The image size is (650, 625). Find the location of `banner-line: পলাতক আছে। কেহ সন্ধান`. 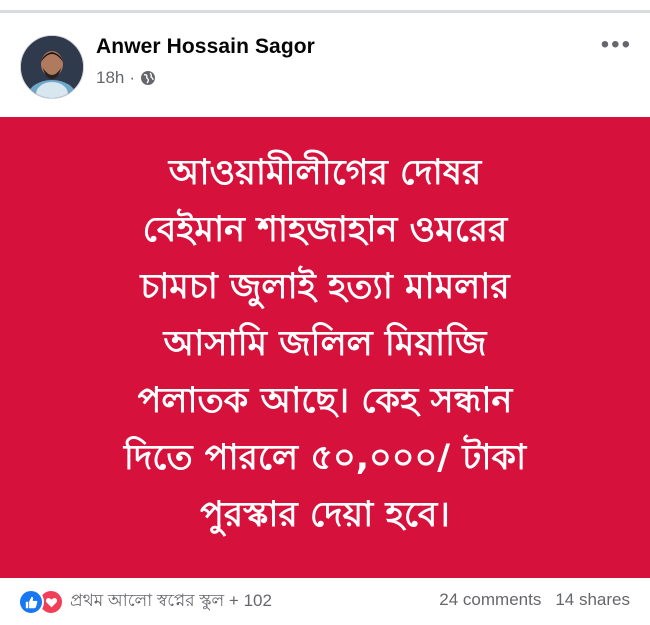

banner-line: পলাতক আছে। কেহ সন্ধান is located at coordinates (325, 401).